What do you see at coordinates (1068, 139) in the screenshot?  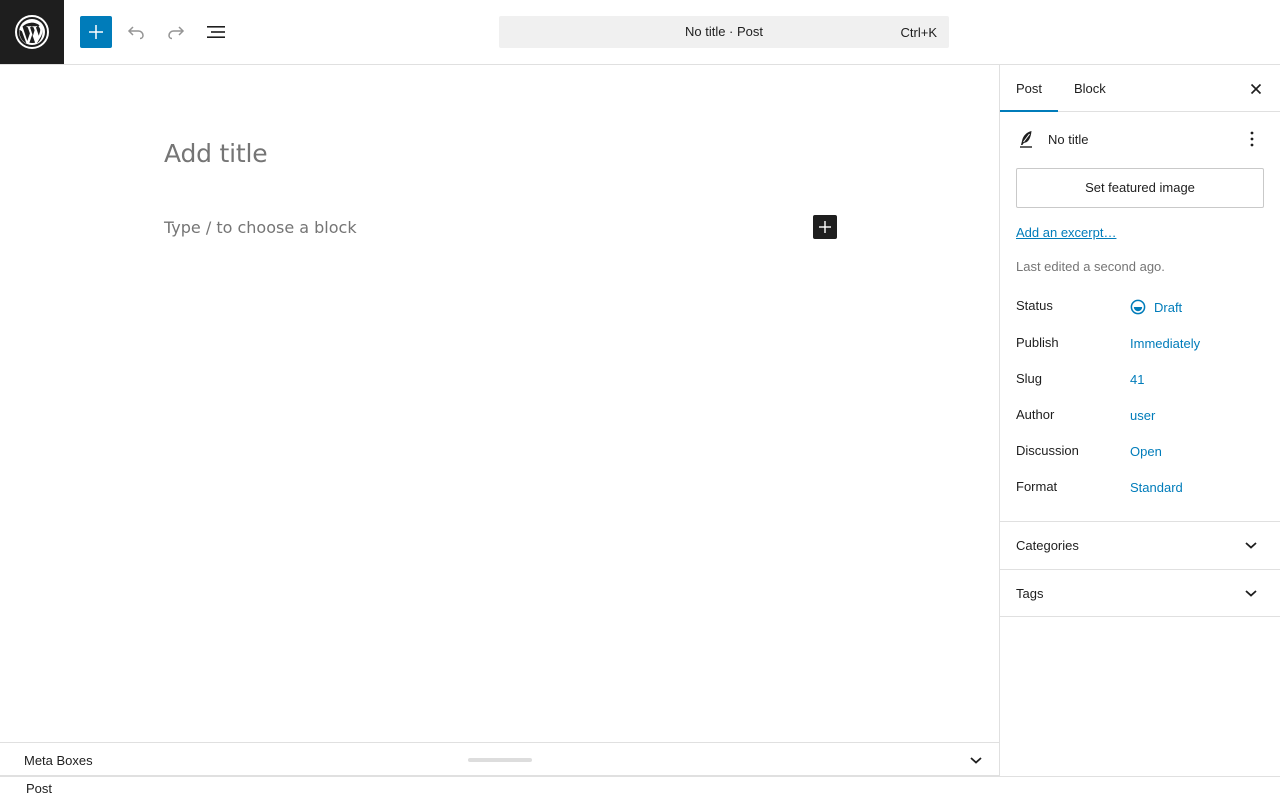 I see `post-card-title: No title` at bounding box center [1068, 139].